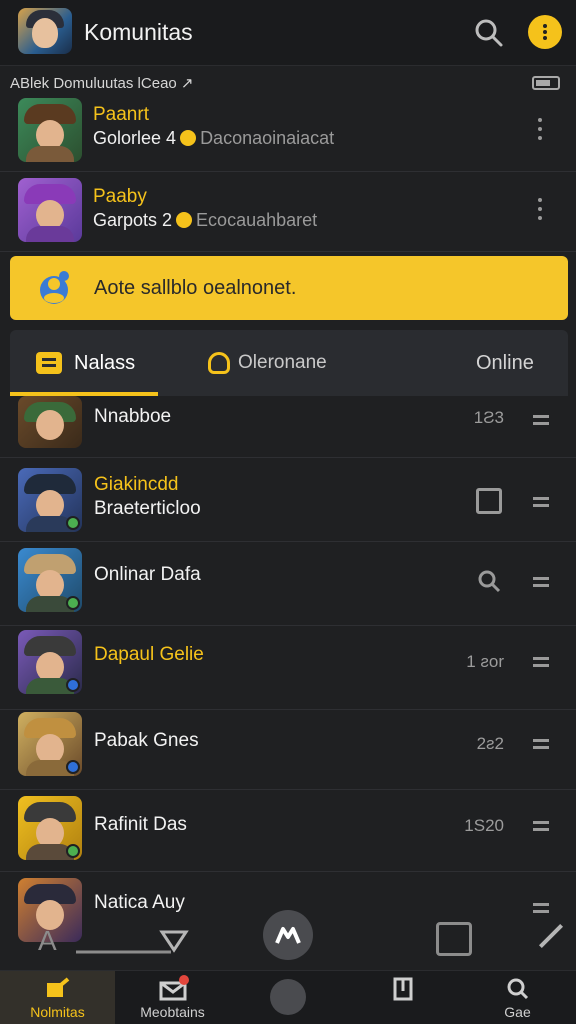 This screenshot has width=576, height=1024. I want to click on list-item-title: Onlinar Dafa, so click(147, 574).